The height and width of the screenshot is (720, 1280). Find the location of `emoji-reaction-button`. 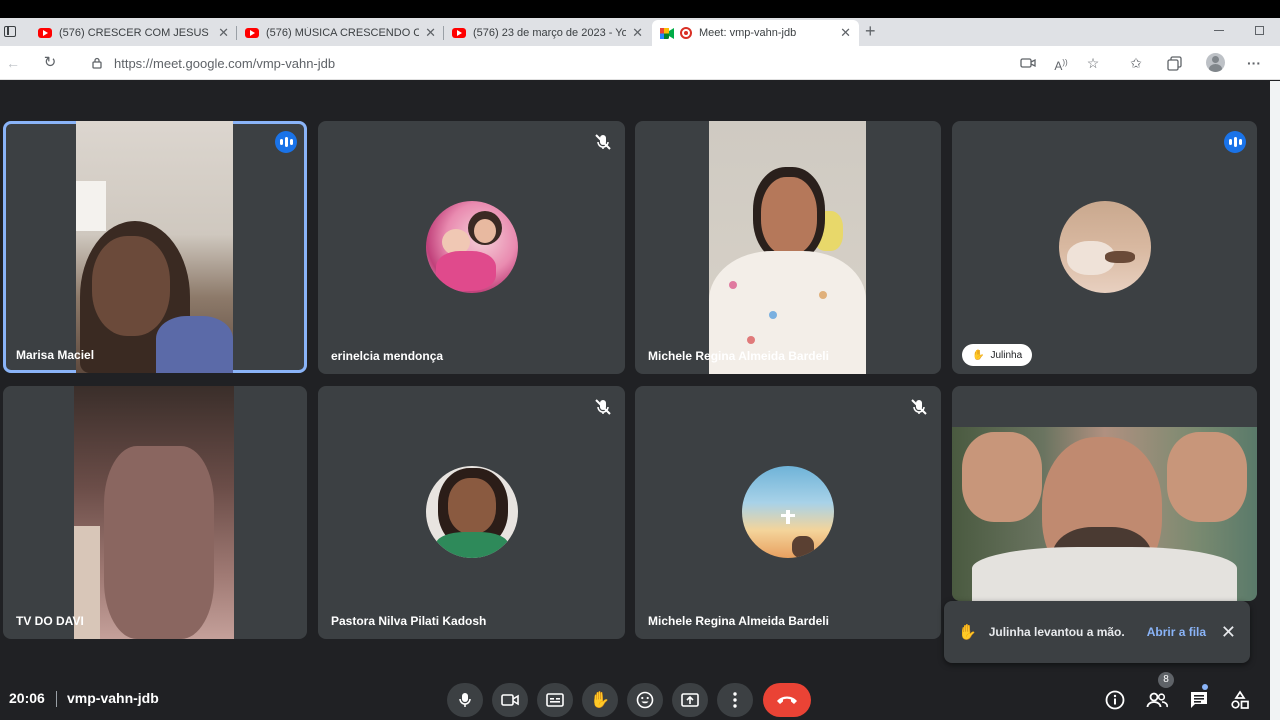

emoji-reaction-button is located at coordinates (645, 700).